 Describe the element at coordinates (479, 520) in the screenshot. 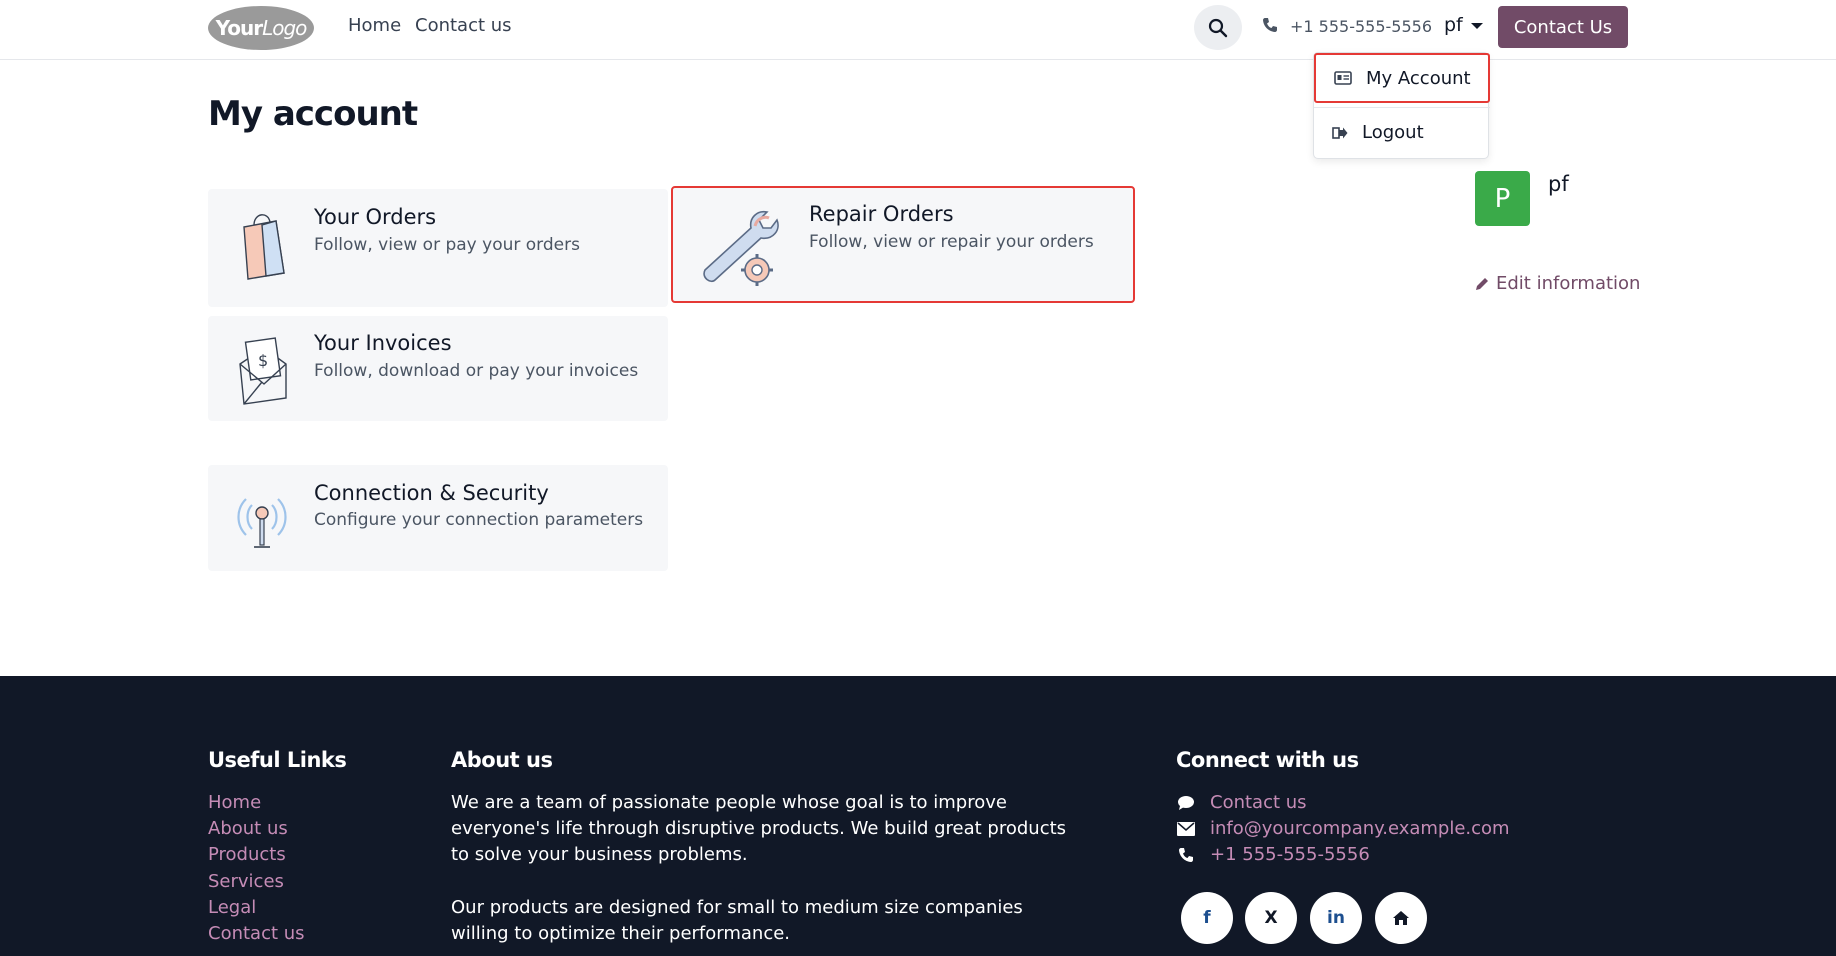

I see `card-description: Configure your connection parameters` at that location.